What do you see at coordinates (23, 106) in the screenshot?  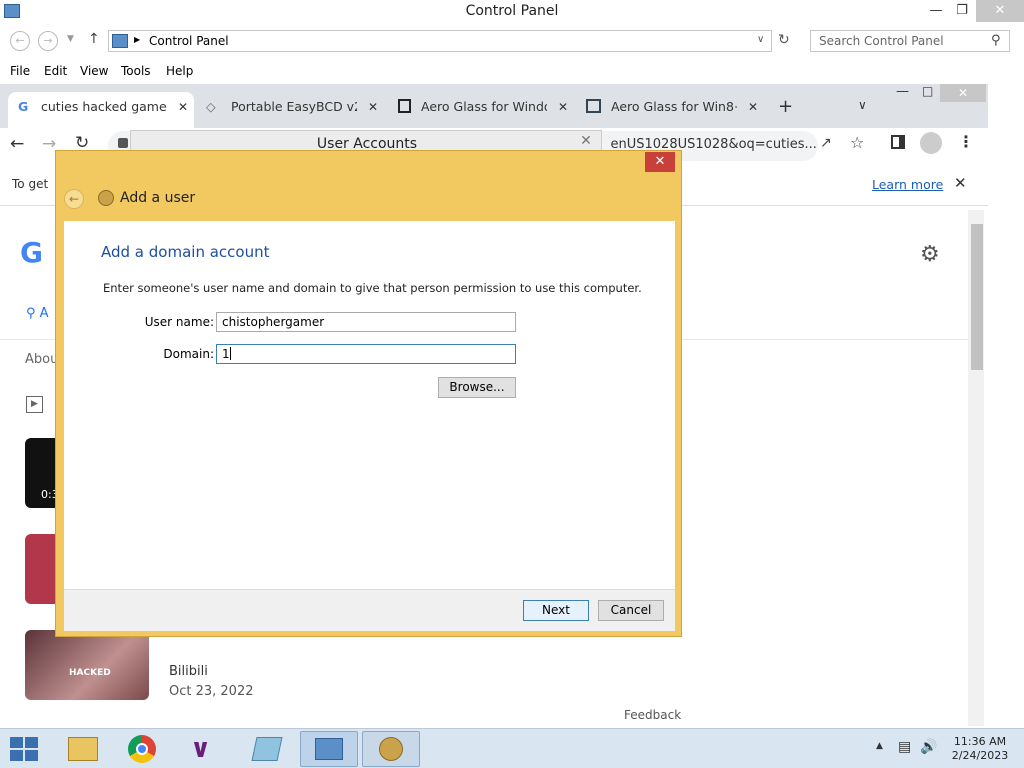 I see `google-icon: G` at bounding box center [23, 106].